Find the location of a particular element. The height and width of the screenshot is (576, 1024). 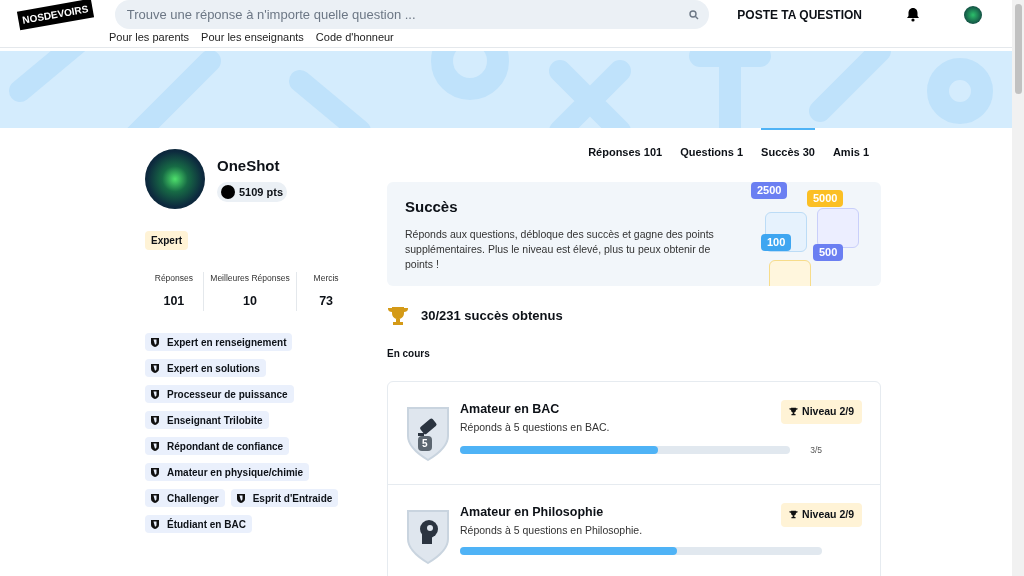

achievement-tag: Amateur en physique/chimie is located at coordinates (227, 472).